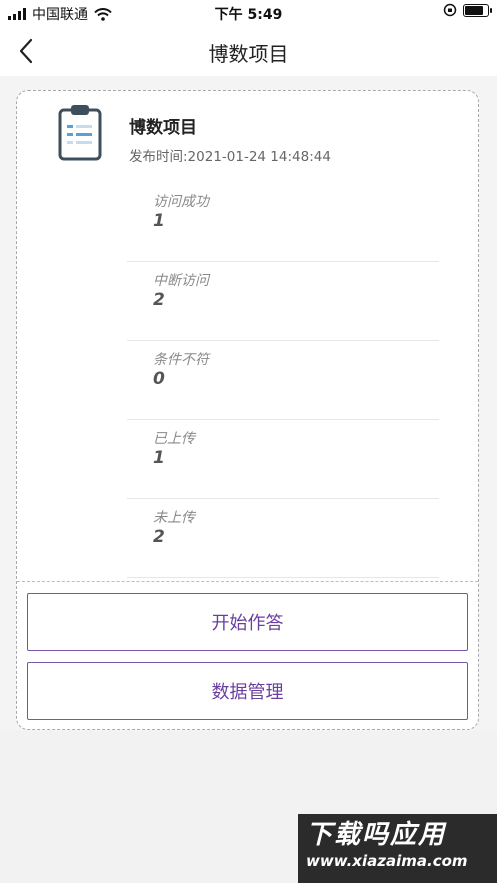 The image size is (497, 883). What do you see at coordinates (283, 459) in the screenshot?
I see `stat-row-uploaded: 已上传 1` at bounding box center [283, 459].